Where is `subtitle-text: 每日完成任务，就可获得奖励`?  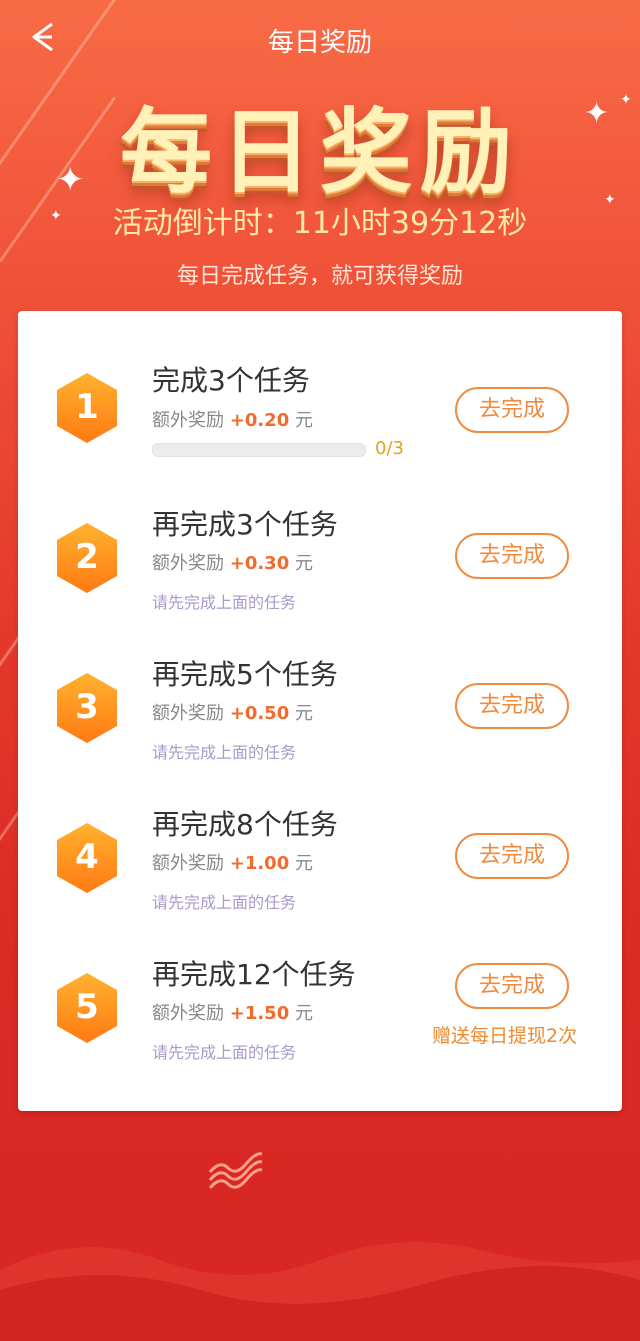 subtitle-text: 每日完成任务，就可获得奖励 is located at coordinates (319, 276).